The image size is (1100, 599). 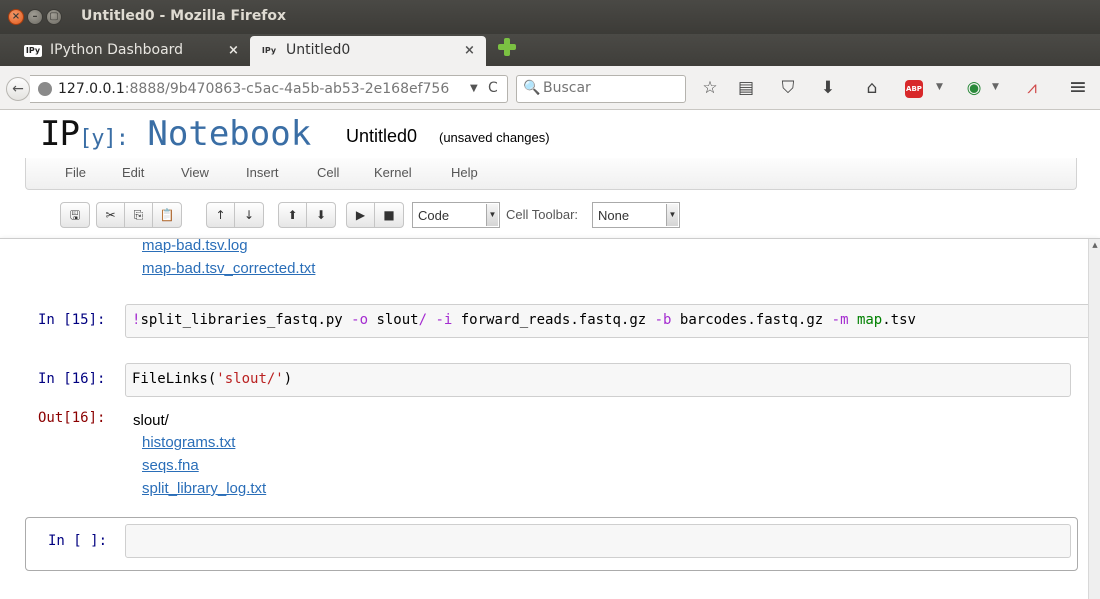 What do you see at coordinates (72, 379) in the screenshot?
I see `cell-prompt: In [16]:` at bounding box center [72, 379].